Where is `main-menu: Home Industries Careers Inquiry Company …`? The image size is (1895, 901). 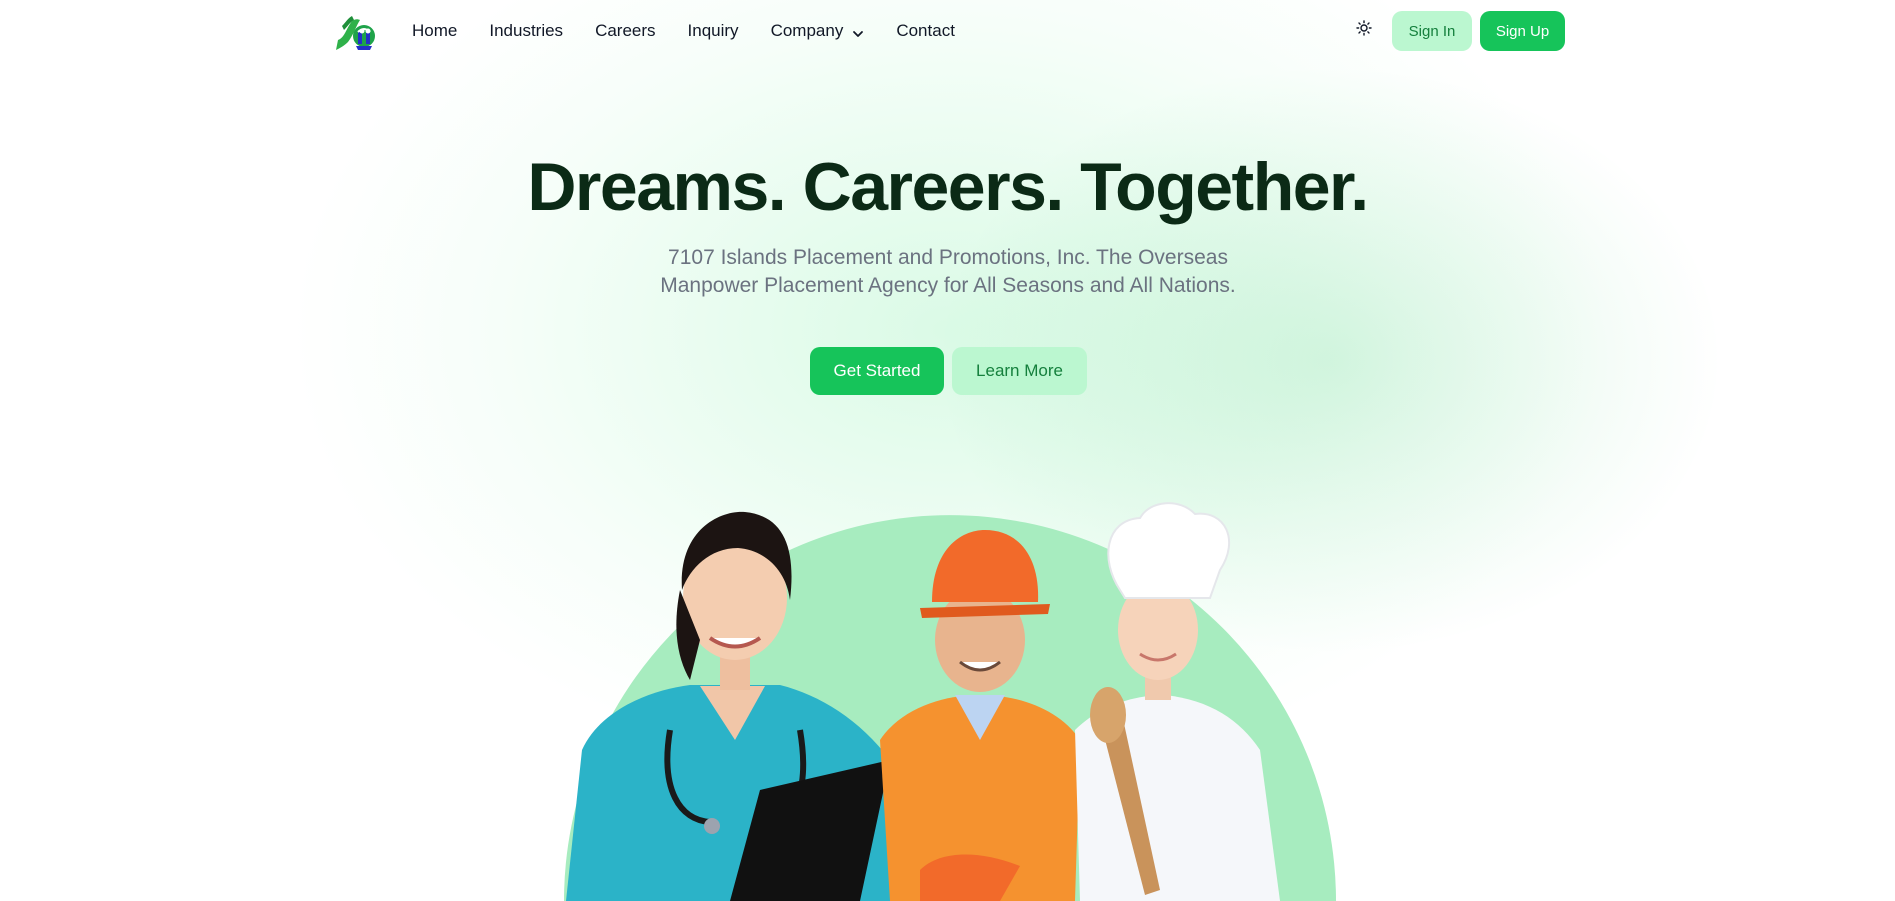
main-menu: Home Industries Careers Inquiry Company … is located at coordinates (691, 31).